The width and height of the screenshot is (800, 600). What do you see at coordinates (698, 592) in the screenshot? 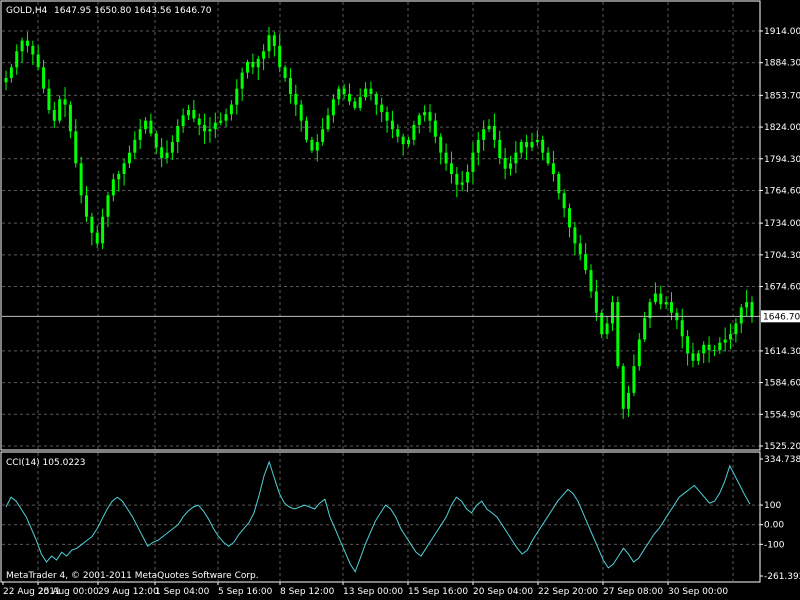
I see `time-tick-label: 30 Sep 00:00` at bounding box center [698, 592].